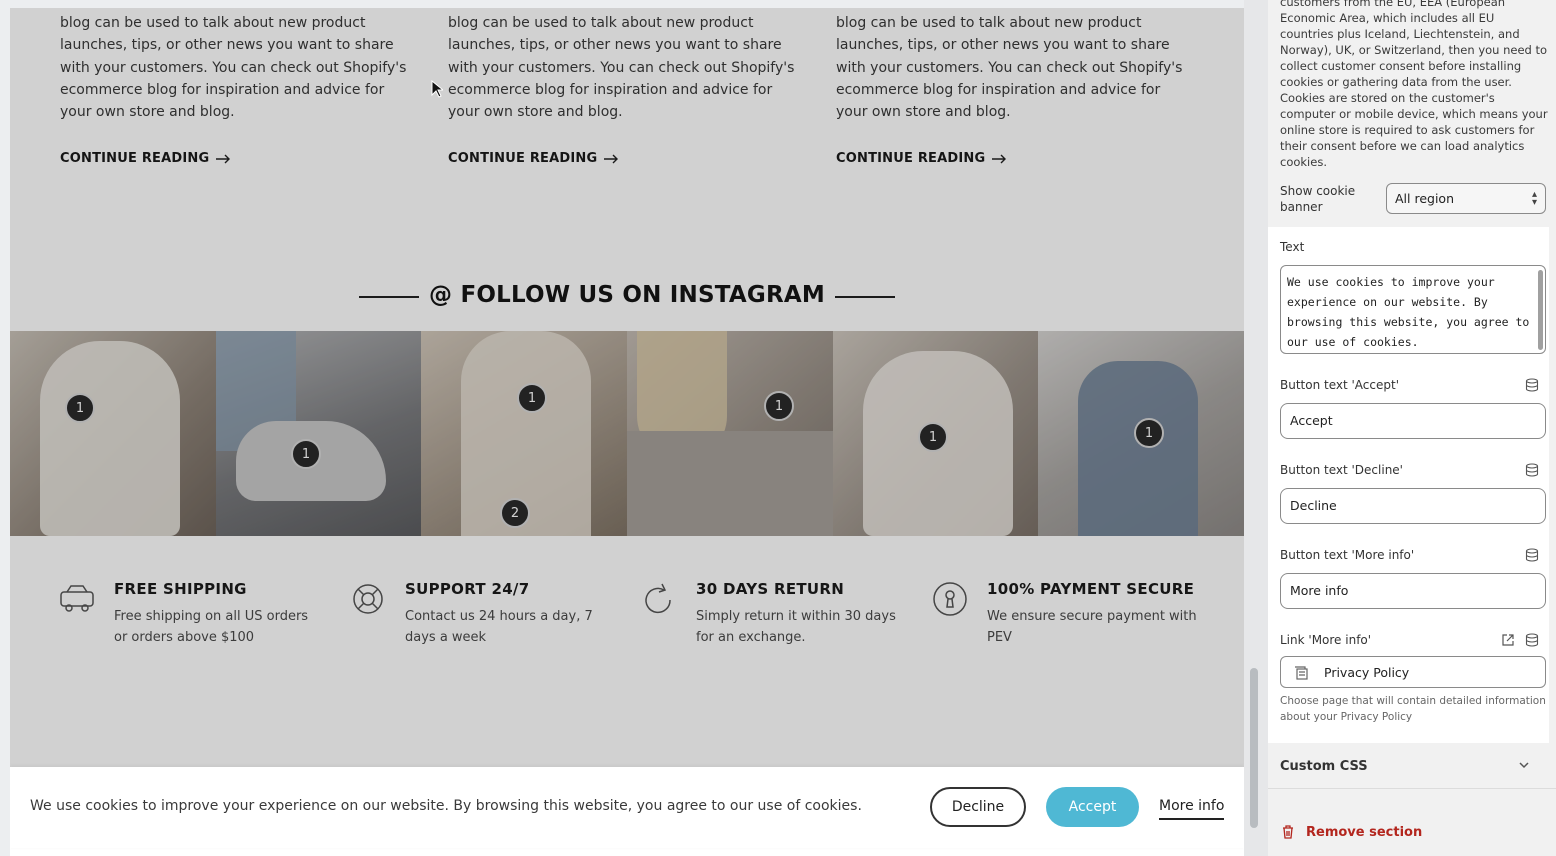  What do you see at coordinates (467, 589) in the screenshot?
I see `feature-title: SUPPORT 24/7` at bounding box center [467, 589].